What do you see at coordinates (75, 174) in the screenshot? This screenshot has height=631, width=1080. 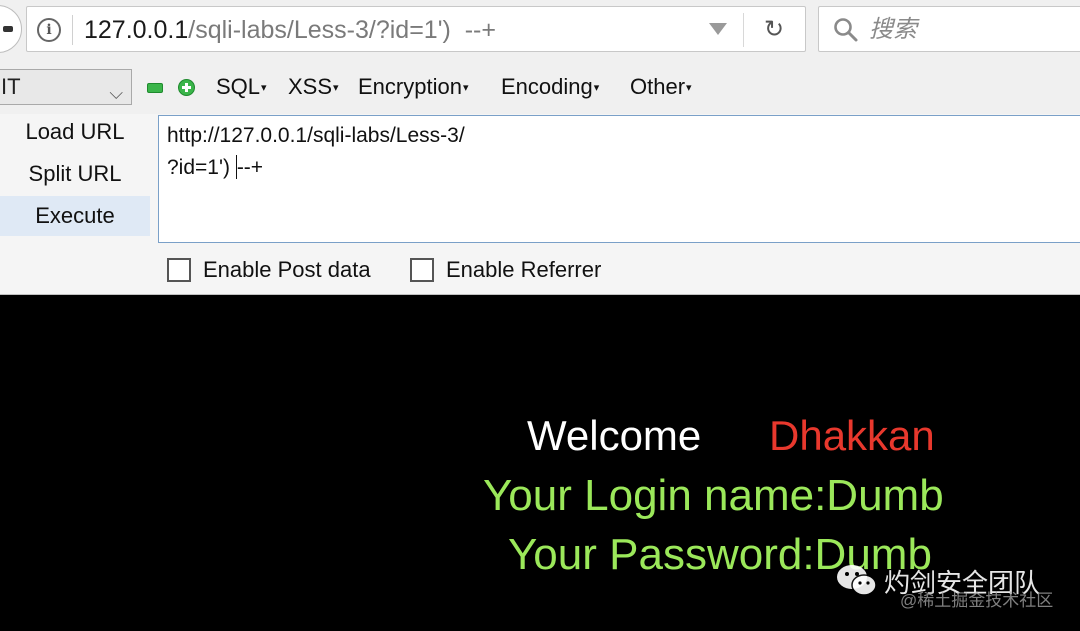 I see `split-url-button: Split URL` at bounding box center [75, 174].